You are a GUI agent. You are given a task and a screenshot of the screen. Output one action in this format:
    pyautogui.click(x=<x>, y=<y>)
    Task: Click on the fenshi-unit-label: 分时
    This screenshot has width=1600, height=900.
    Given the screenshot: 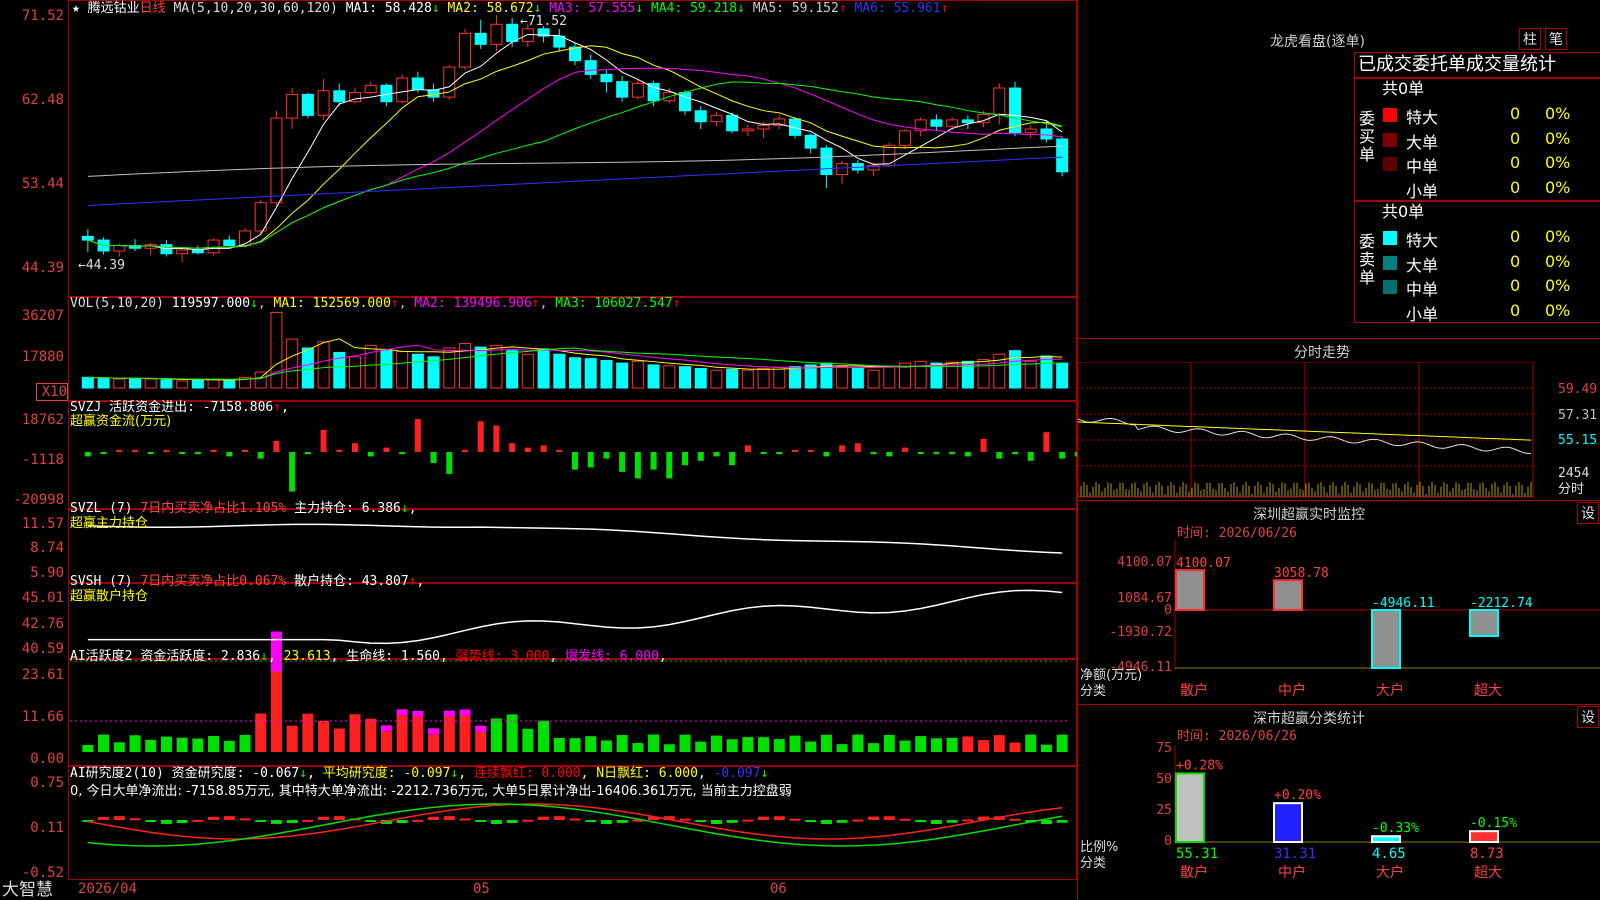 What is the action you would take?
    pyautogui.click(x=1571, y=489)
    